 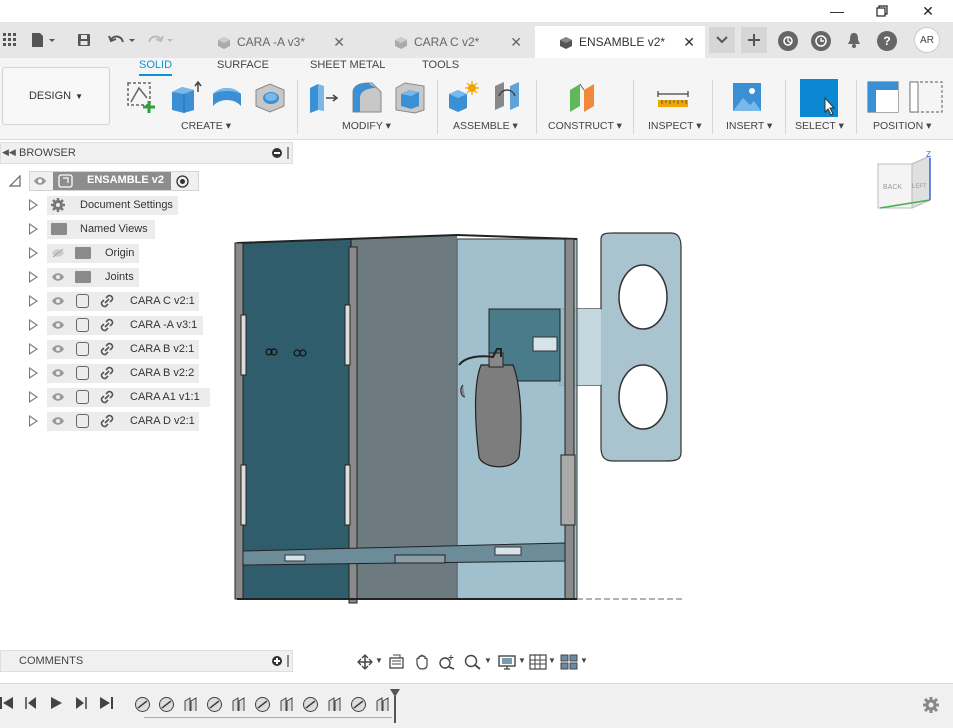 What do you see at coordinates (7, 703) in the screenshot?
I see `go-to-start-icon` at bounding box center [7, 703].